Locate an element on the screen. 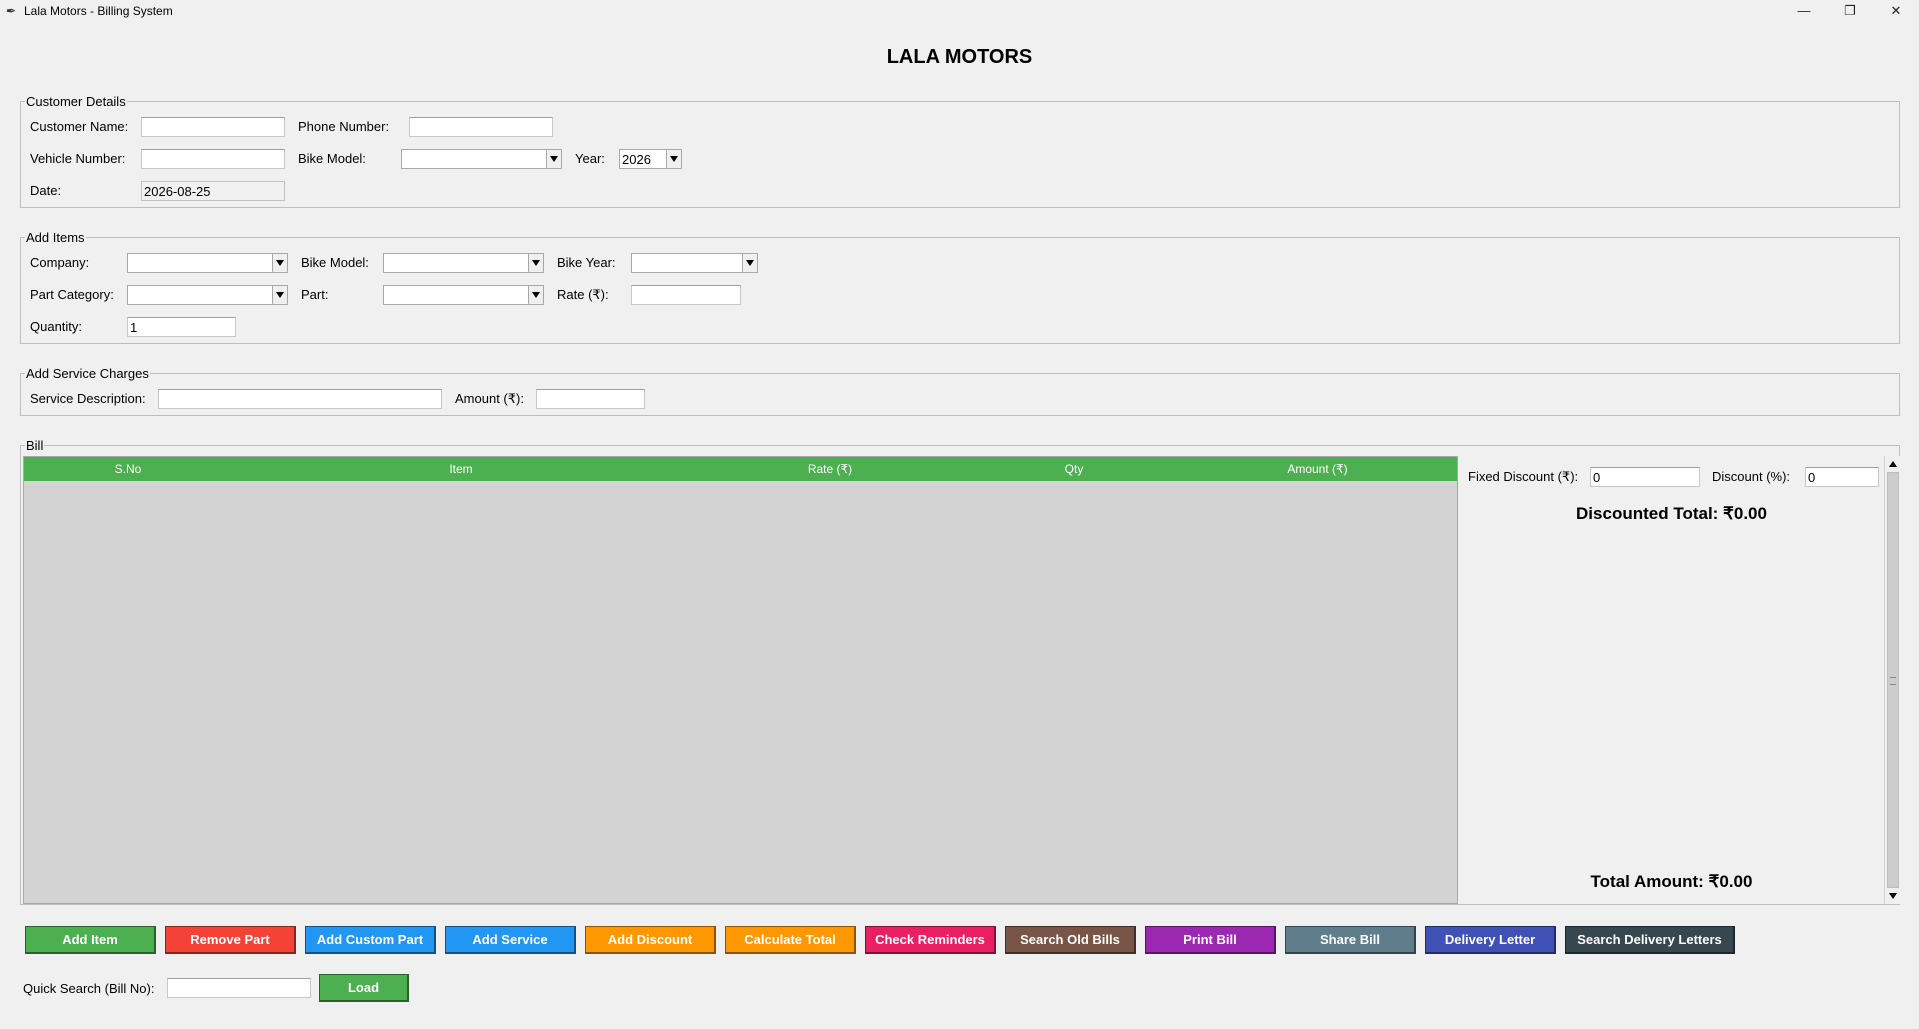 This screenshot has height=1029, width=1919. date-field is located at coordinates (213, 191).